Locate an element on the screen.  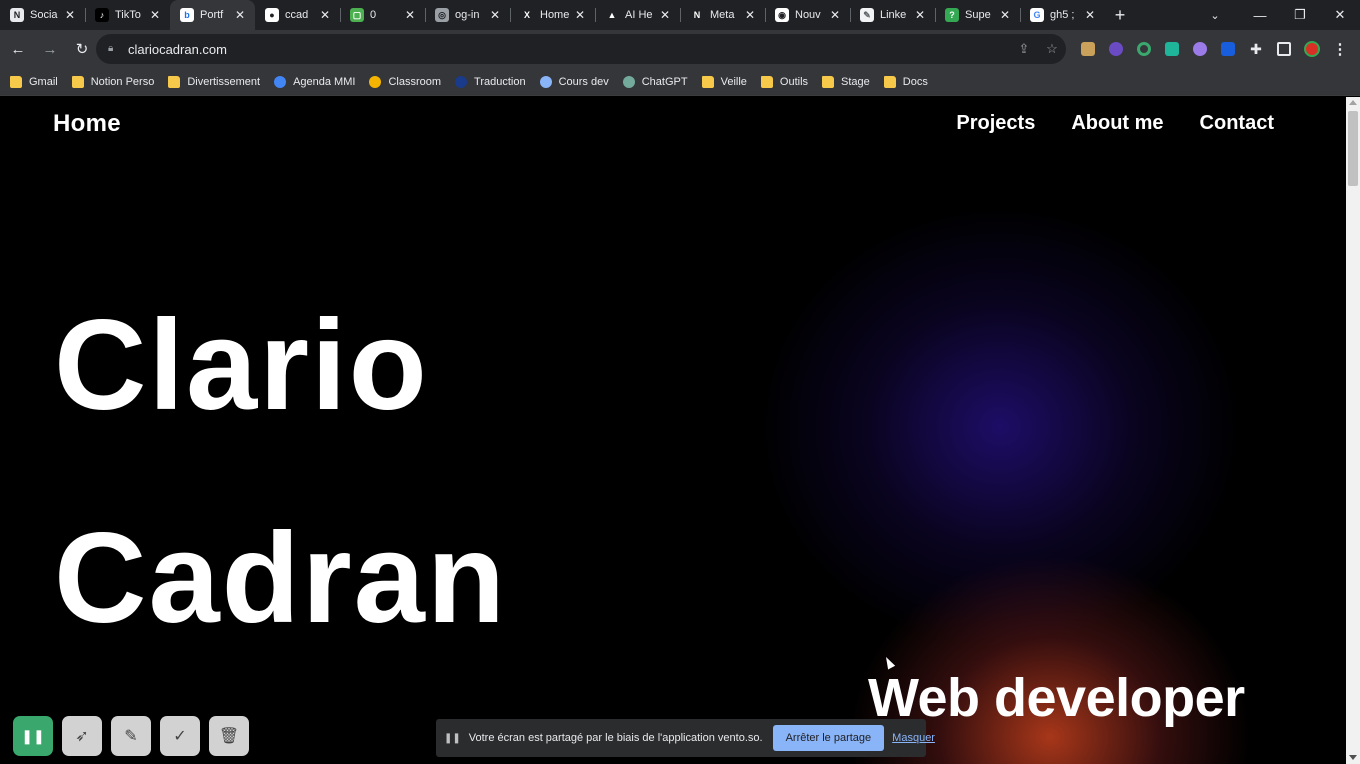
pencil-icon: ✎ is located at coordinates (131, 736).